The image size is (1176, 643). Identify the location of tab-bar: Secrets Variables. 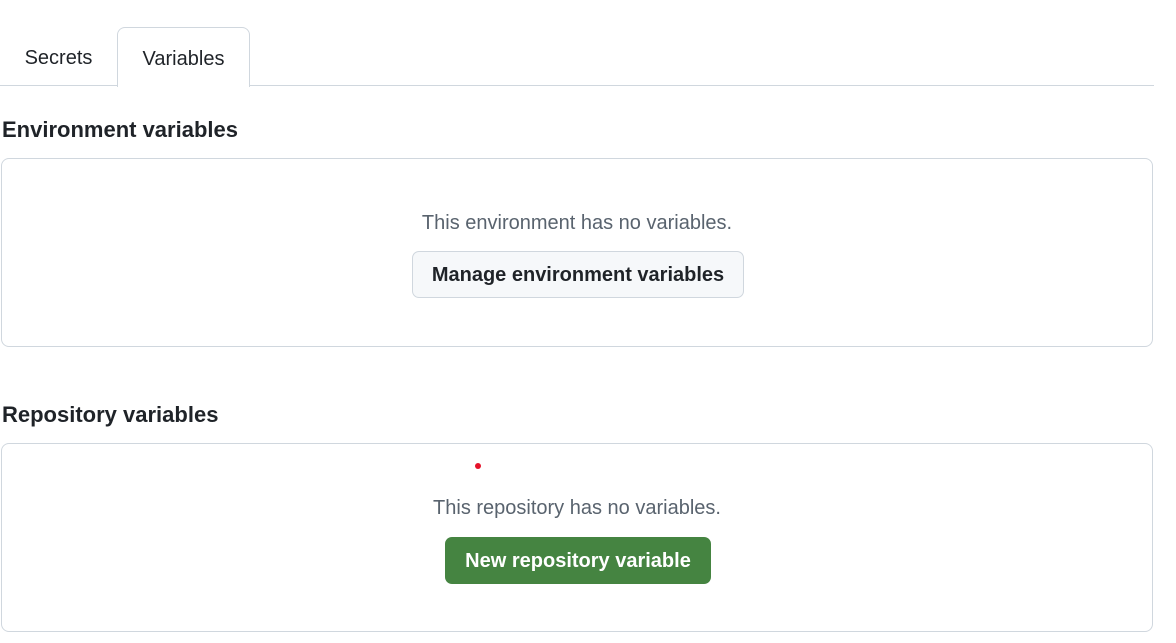
(577, 57).